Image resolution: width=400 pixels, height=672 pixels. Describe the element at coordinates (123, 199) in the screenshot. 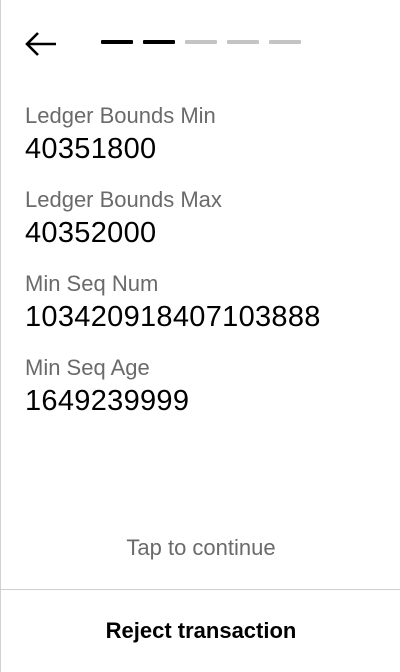

I see `ledger-bounds-max-label: Ledger Bounds Max` at that location.